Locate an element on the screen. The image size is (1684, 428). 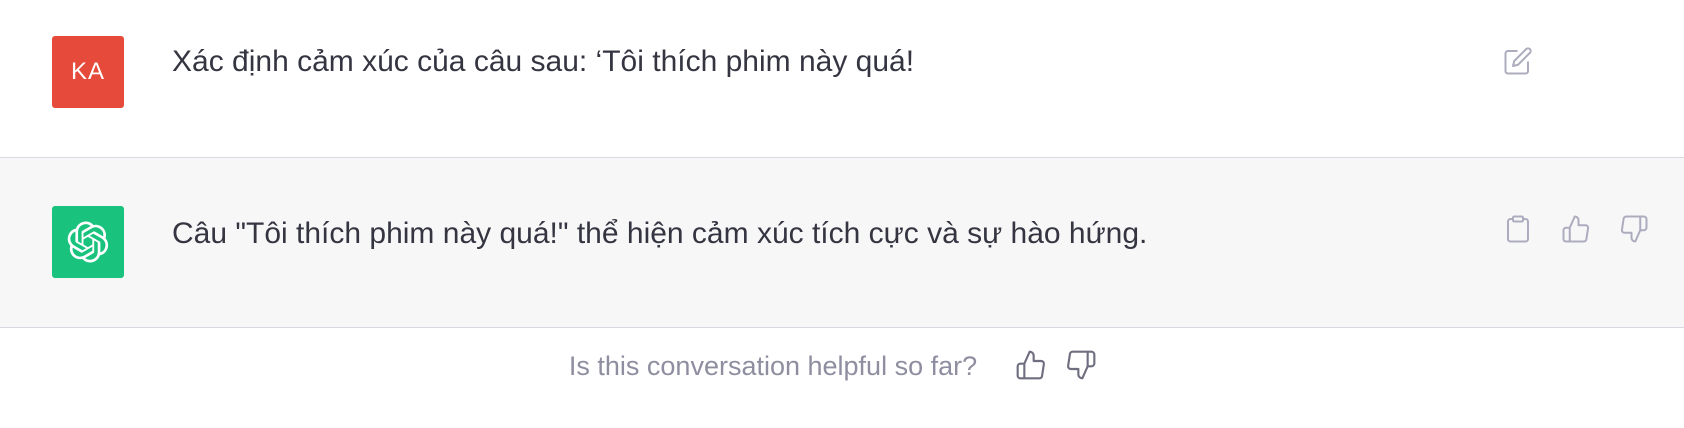
assistant-avatar is located at coordinates (88, 242).